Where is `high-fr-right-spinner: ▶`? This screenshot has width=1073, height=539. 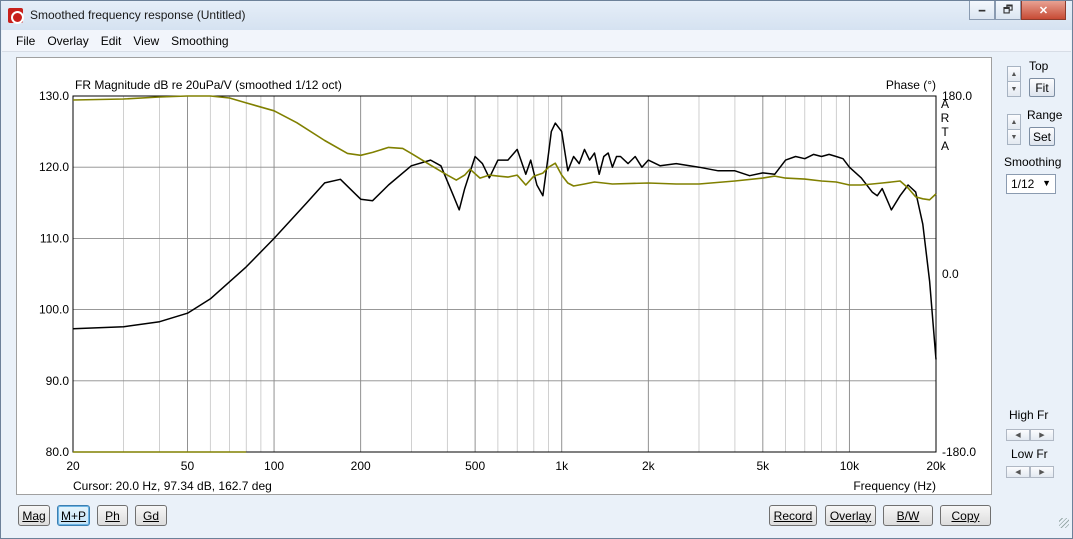
high-fr-right-spinner: ▶ is located at coordinates (1042, 435).